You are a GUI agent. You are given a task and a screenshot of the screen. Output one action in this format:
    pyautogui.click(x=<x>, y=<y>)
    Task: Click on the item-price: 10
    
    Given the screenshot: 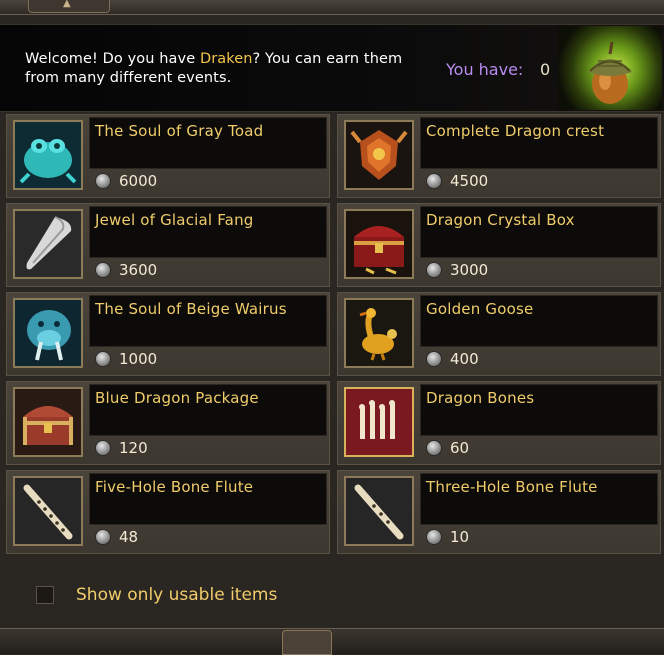 What is the action you would take?
    pyautogui.click(x=460, y=537)
    